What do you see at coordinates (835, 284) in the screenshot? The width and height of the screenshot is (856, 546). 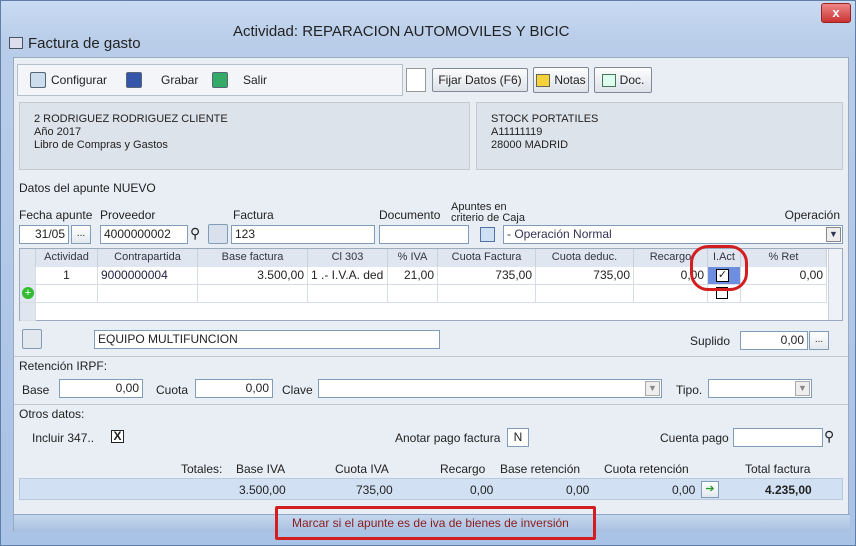 I see `grid-scrollbar` at bounding box center [835, 284].